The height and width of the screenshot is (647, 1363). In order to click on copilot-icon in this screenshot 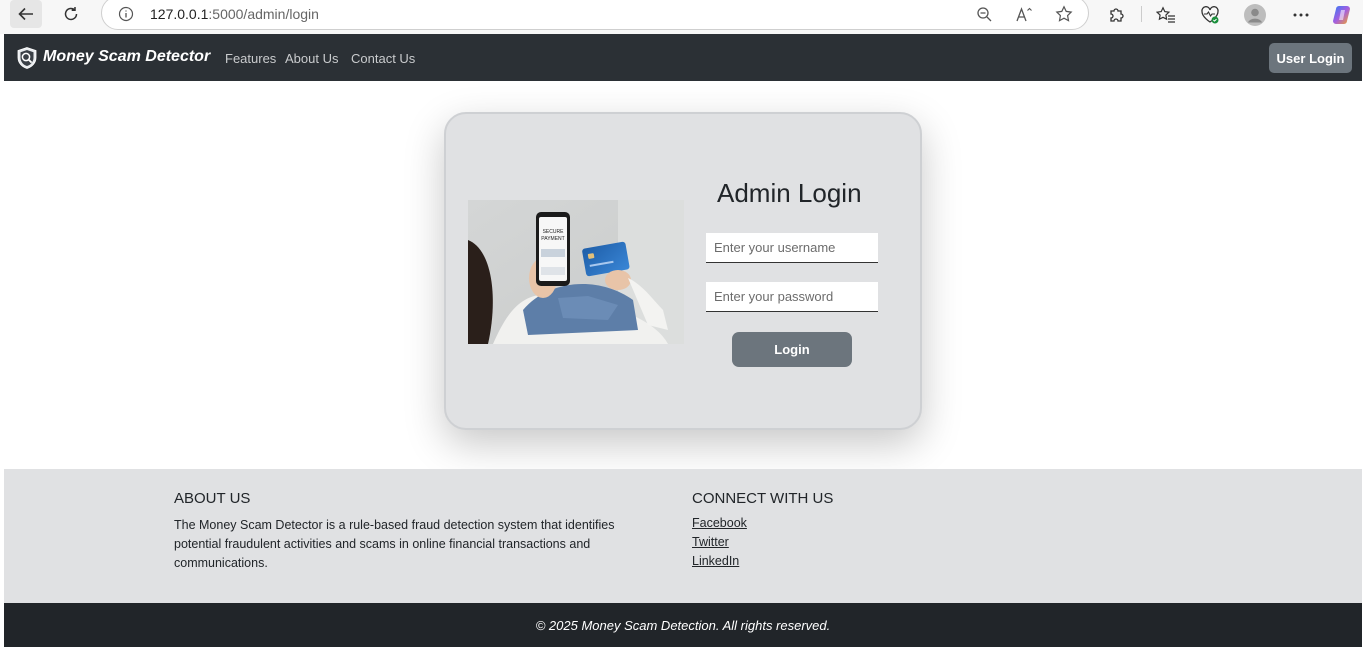, I will do `click(1341, 15)`.